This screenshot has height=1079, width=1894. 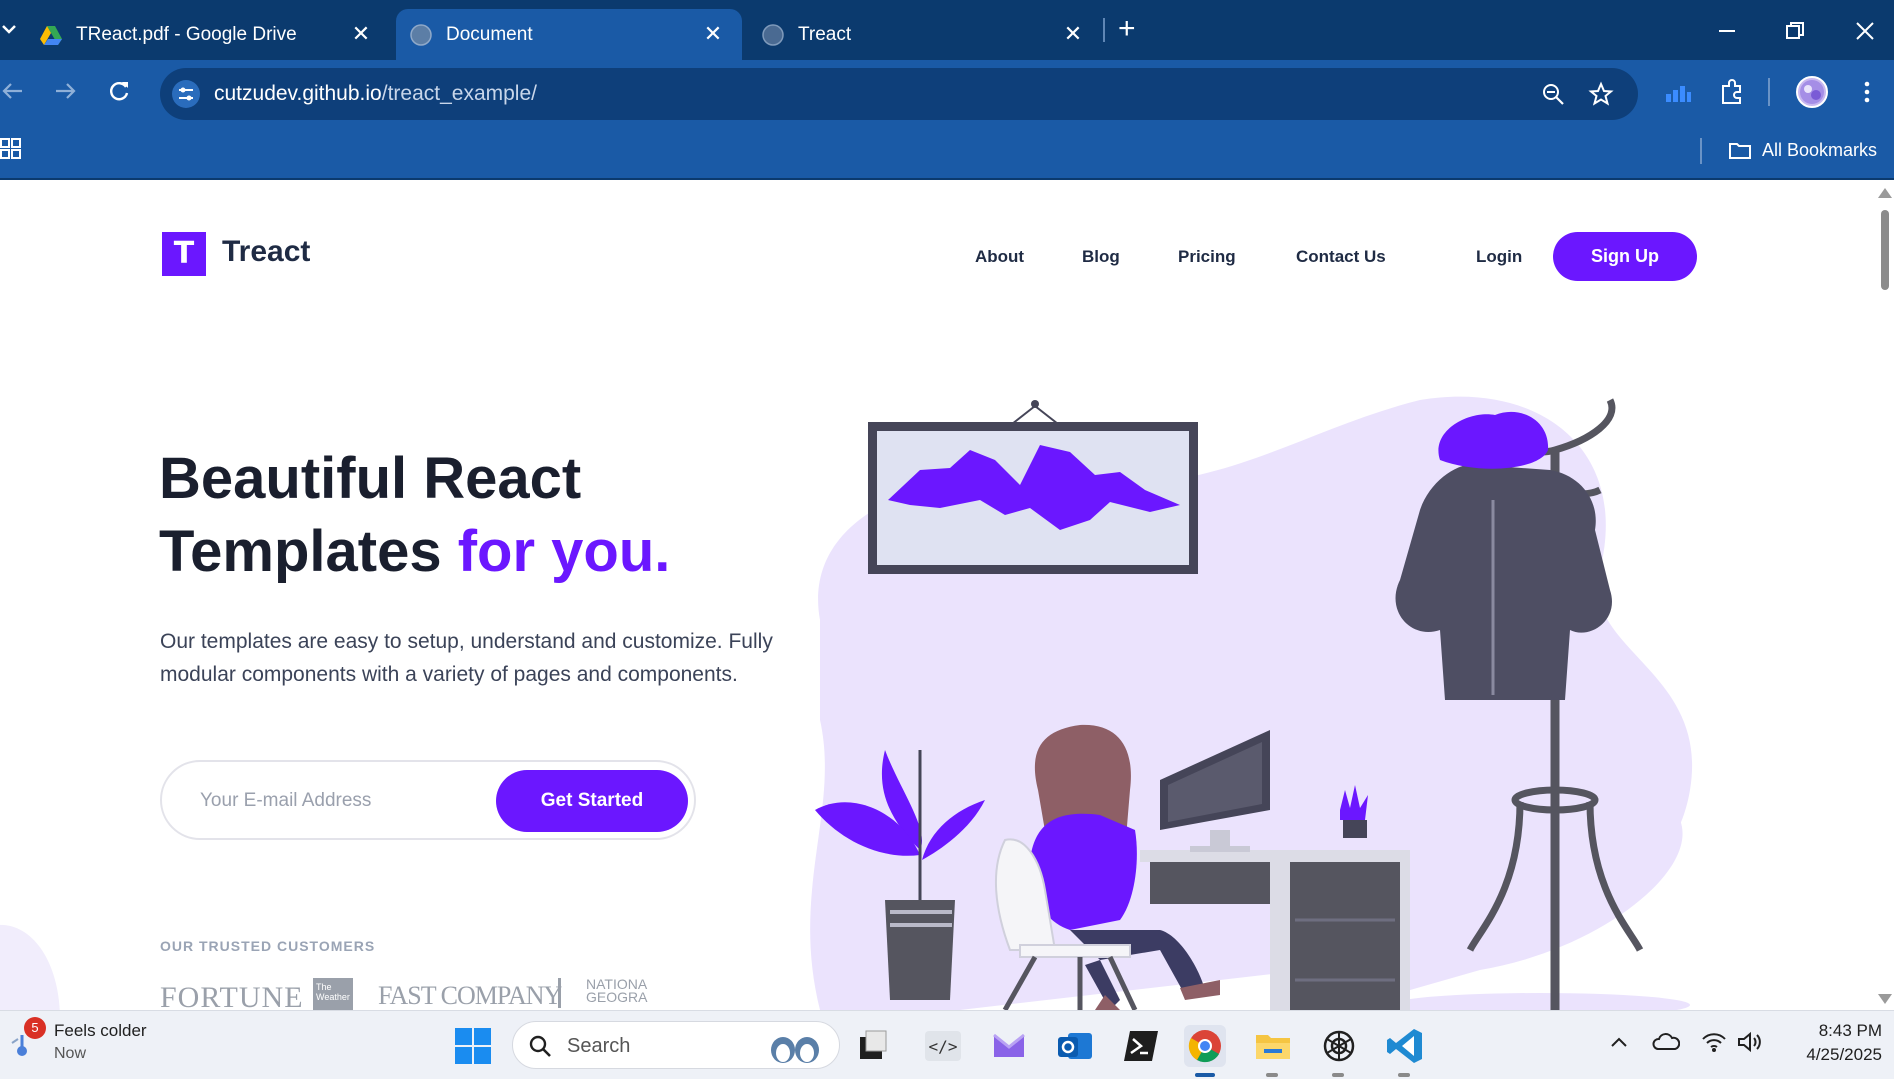 I want to click on folder-icon, so click(x=1740, y=150).